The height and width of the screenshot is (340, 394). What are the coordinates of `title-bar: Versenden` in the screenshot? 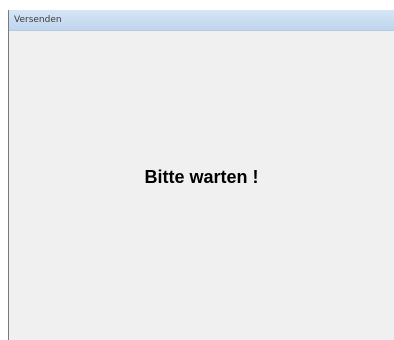 It's located at (201, 20).